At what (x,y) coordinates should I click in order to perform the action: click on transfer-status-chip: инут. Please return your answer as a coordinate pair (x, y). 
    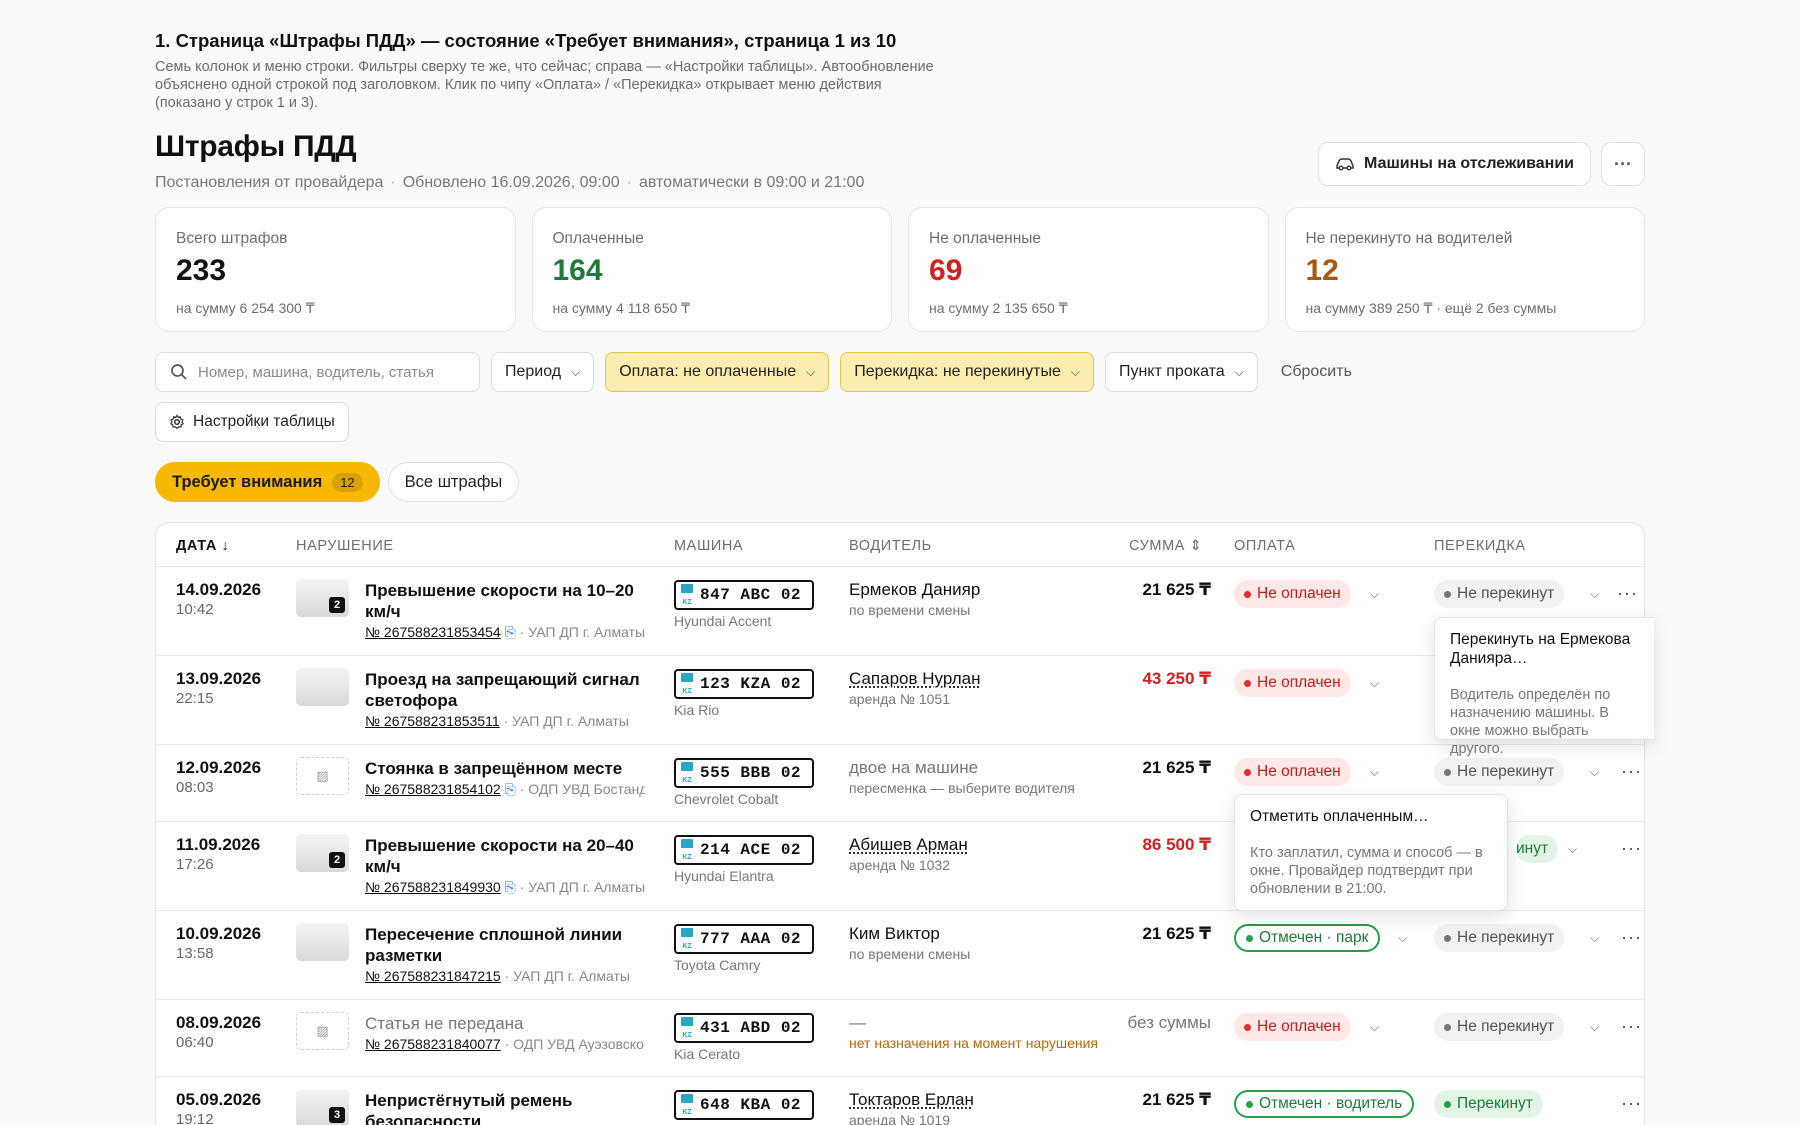
    Looking at the image, I should click on (1537, 849).